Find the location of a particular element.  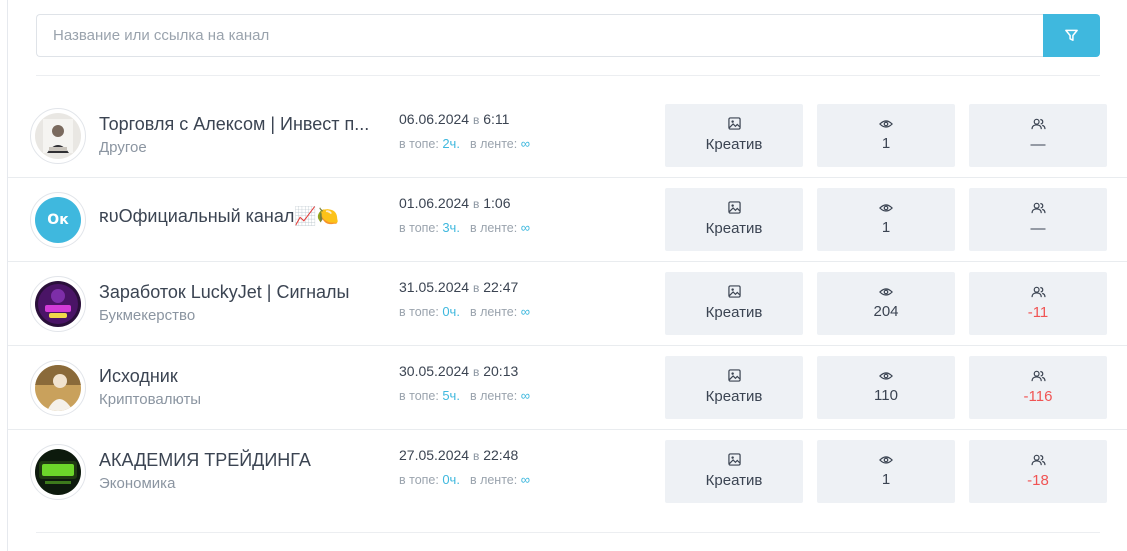

channel-name: ʀᴜОфициальный канал📈🍋 is located at coordinates (239, 216).